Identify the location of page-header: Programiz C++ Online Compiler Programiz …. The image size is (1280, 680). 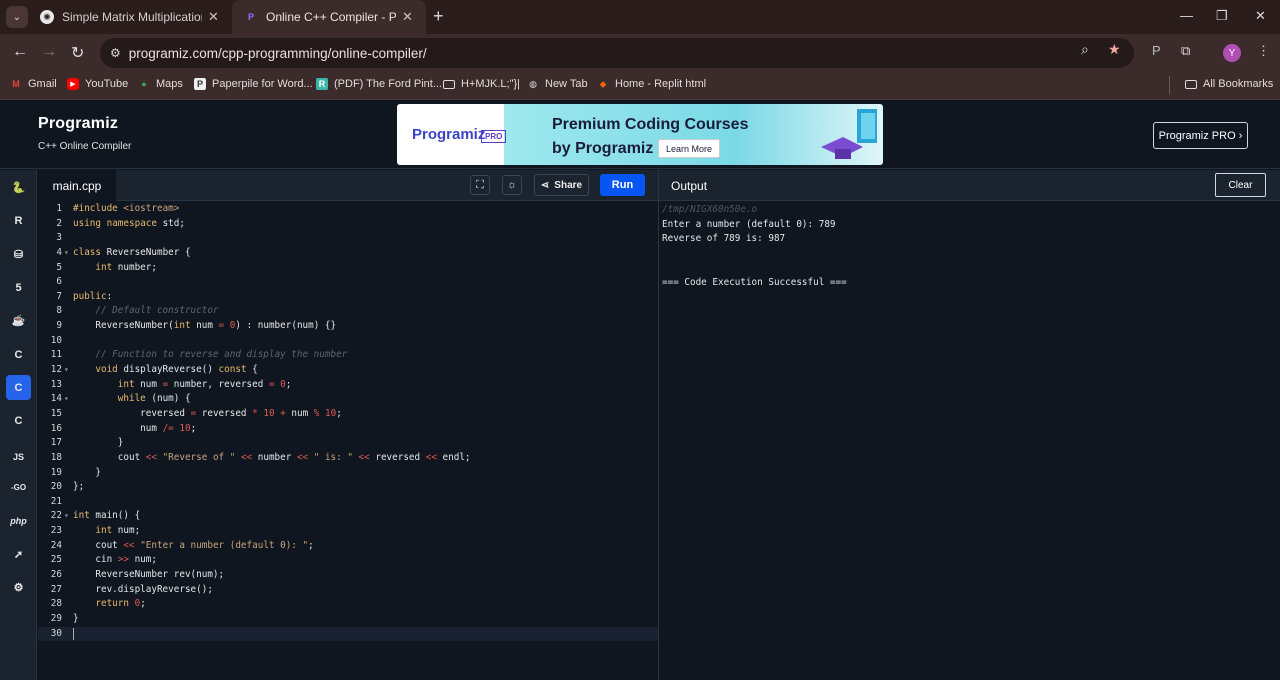
(640, 135).